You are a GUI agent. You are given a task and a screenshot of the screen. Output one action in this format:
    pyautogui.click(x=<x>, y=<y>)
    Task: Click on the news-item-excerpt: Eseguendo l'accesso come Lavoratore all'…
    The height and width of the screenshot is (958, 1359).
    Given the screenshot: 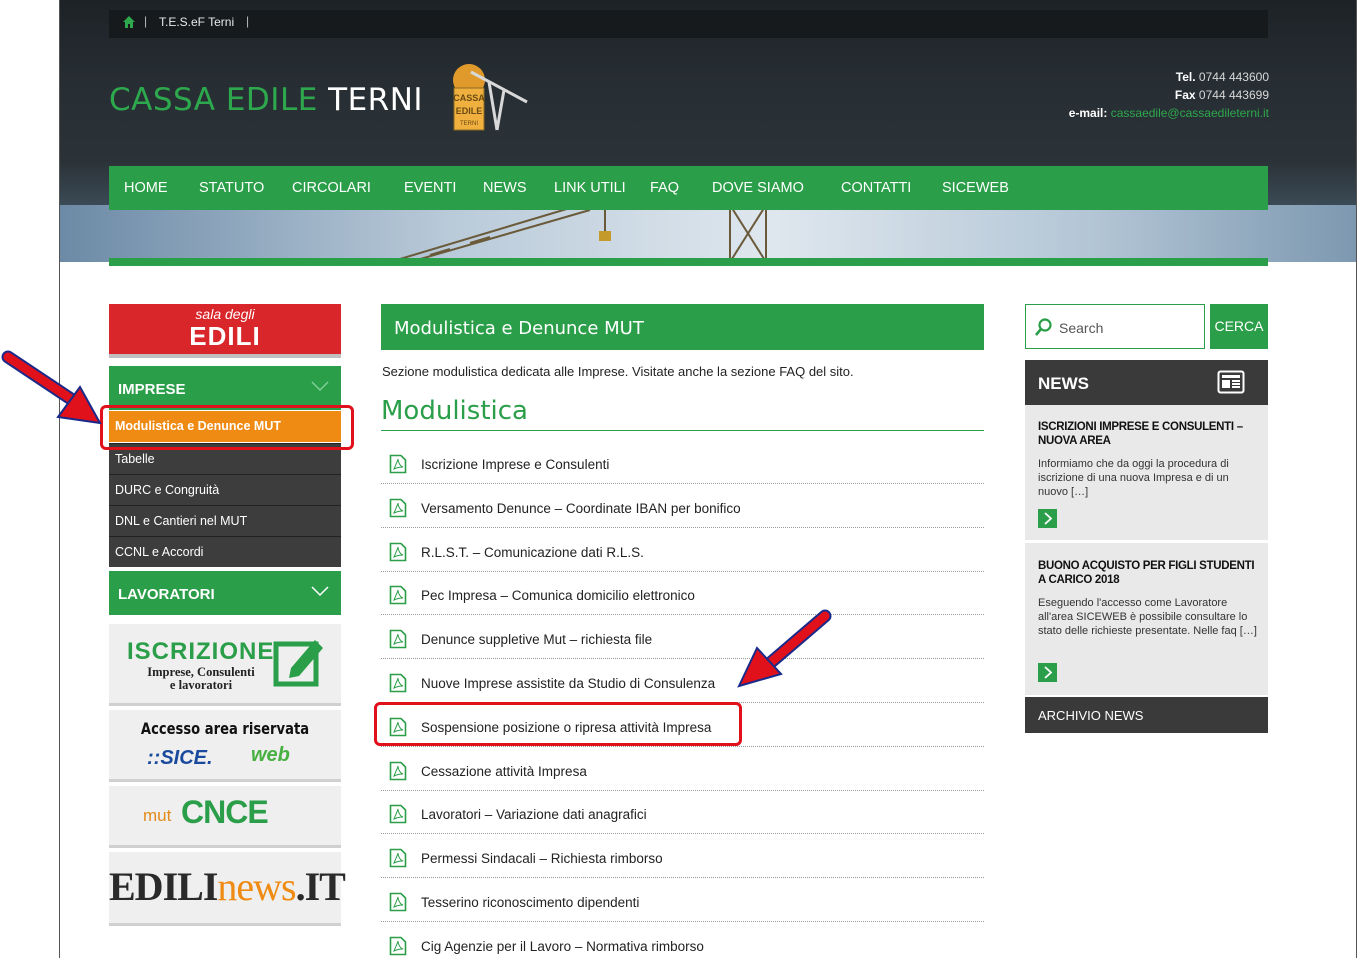 What is the action you would take?
    pyautogui.click(x=1147, y=617)
    